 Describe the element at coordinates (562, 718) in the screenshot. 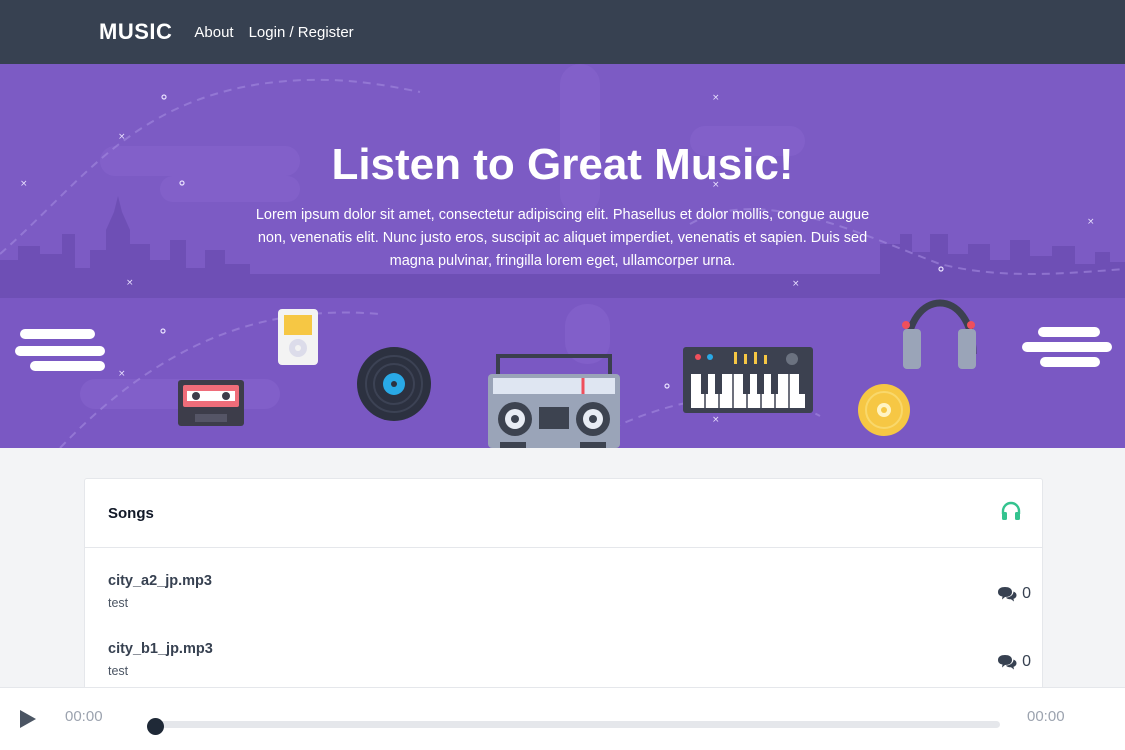

I see `audio-player: 00:00 00:00` at that location.